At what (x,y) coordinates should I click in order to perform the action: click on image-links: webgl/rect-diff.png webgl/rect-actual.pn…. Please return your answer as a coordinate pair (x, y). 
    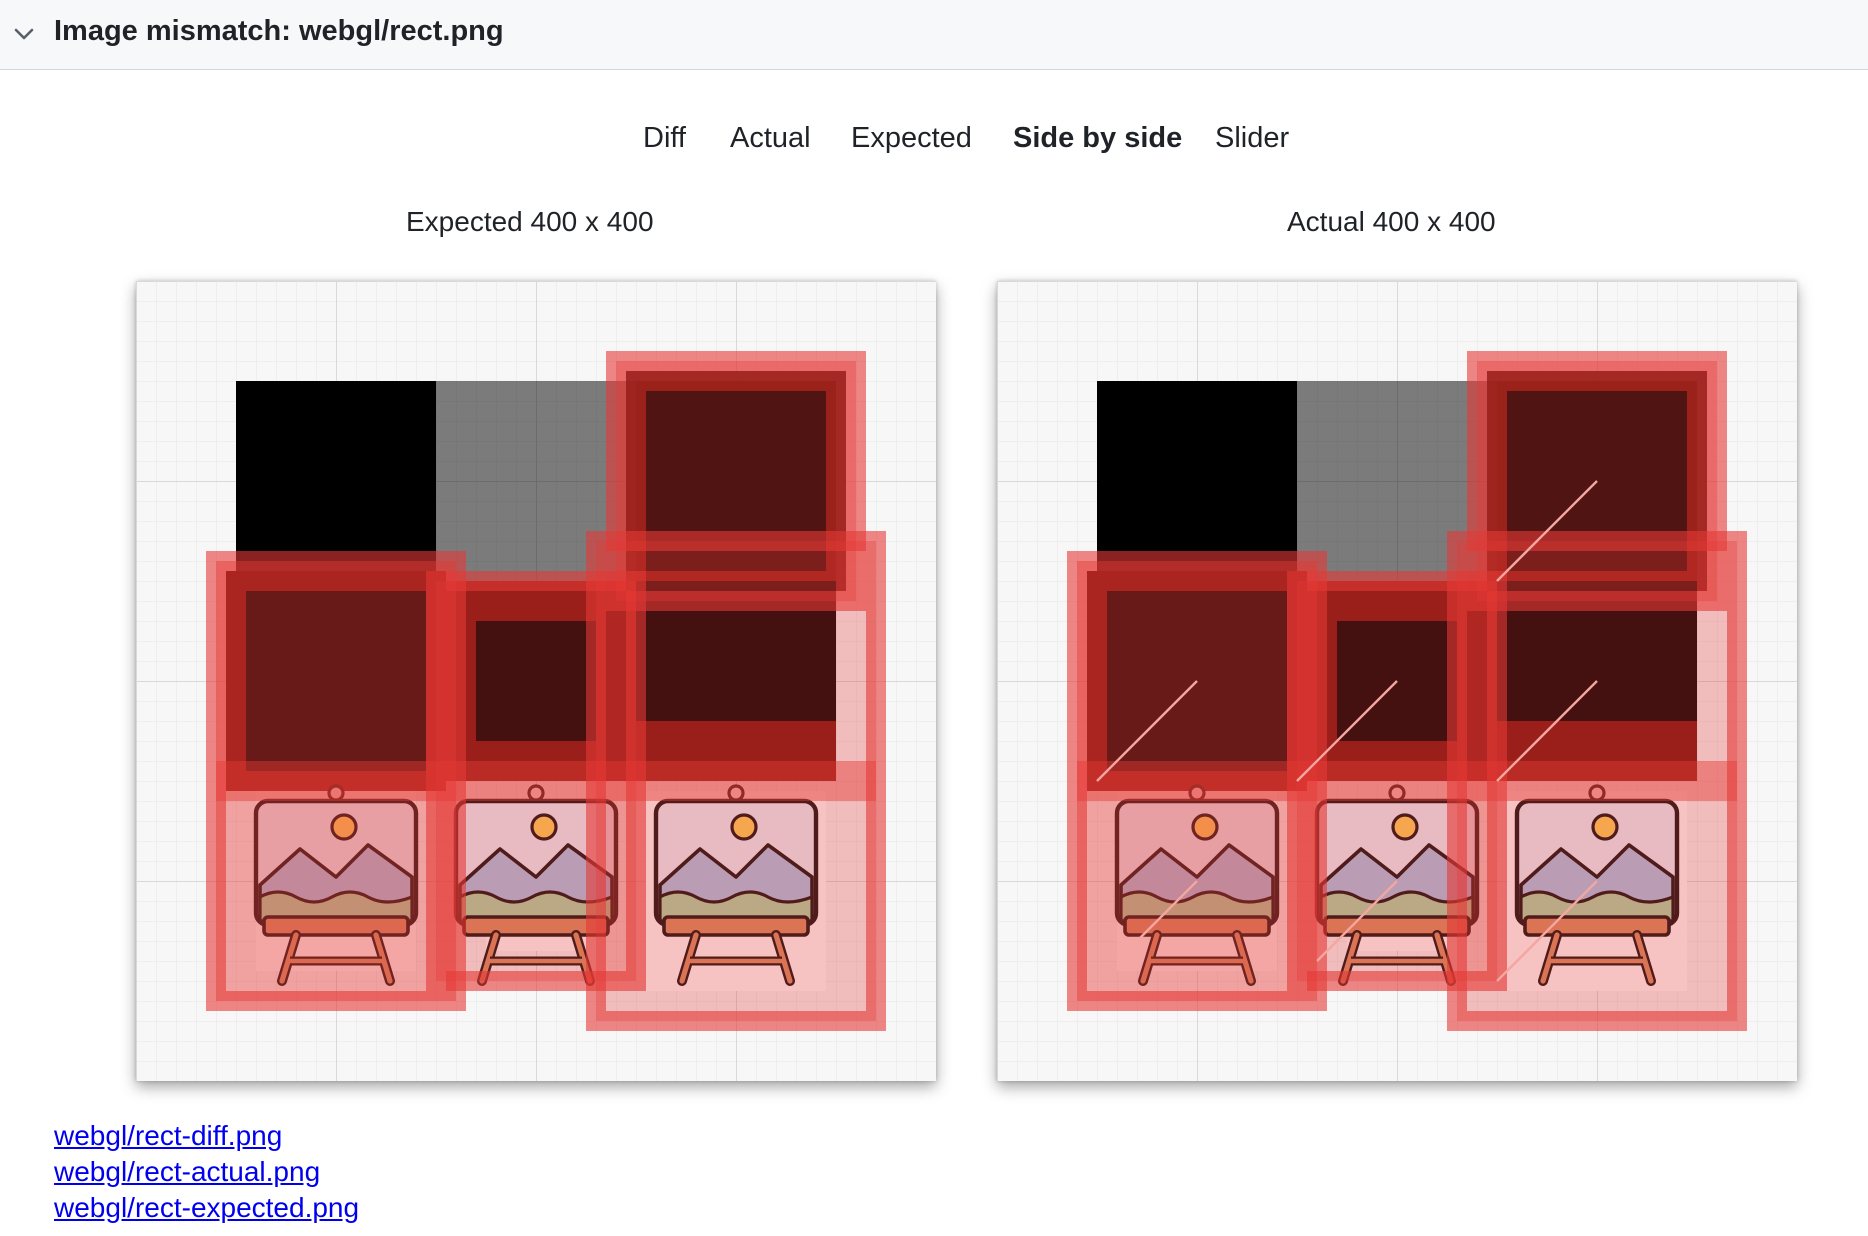
    Looking at the image, I should click on (206, 1172).